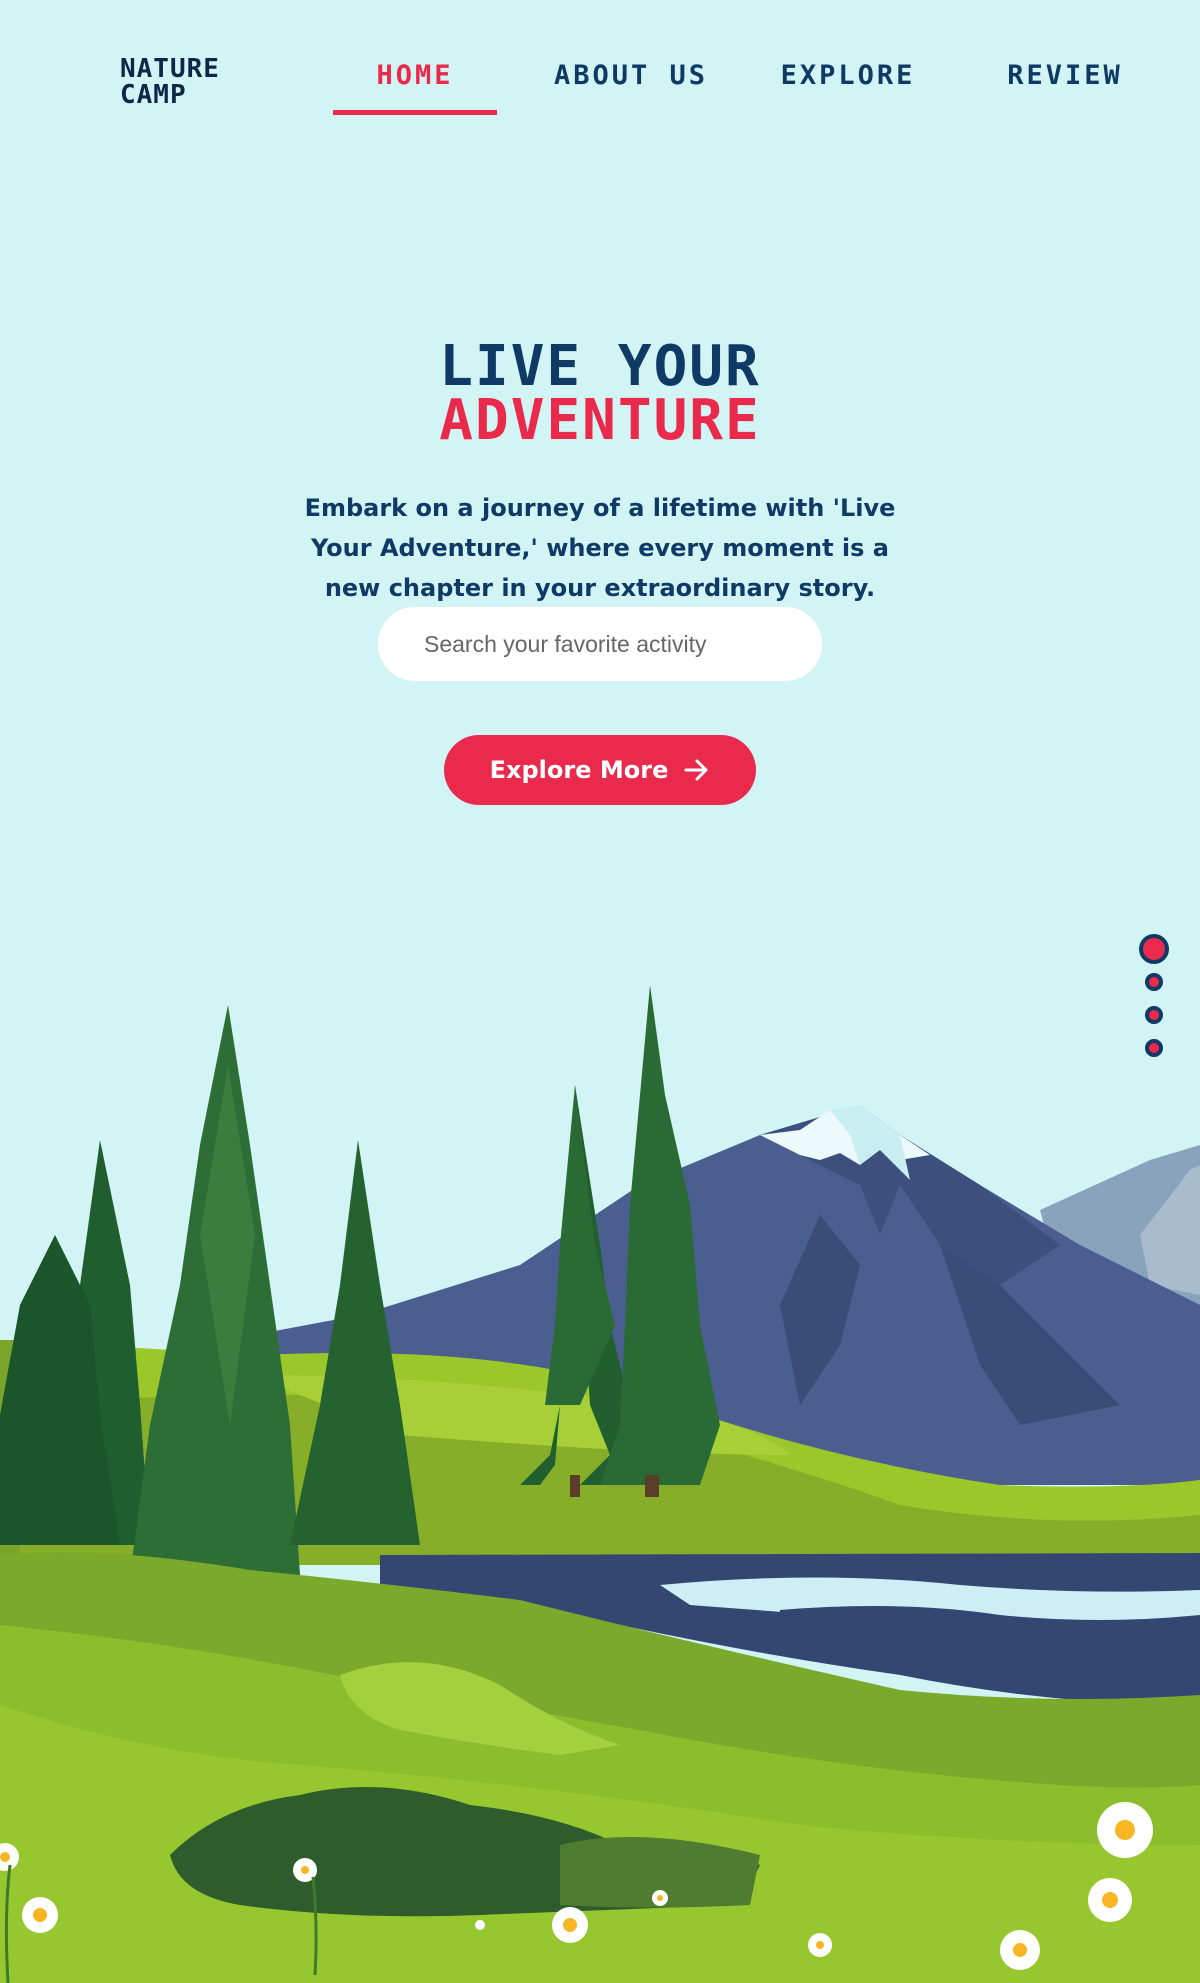  Describe the element at coordinates (185, 82) in the screenshot. I see `site-logo: Nature Camp` at that location.